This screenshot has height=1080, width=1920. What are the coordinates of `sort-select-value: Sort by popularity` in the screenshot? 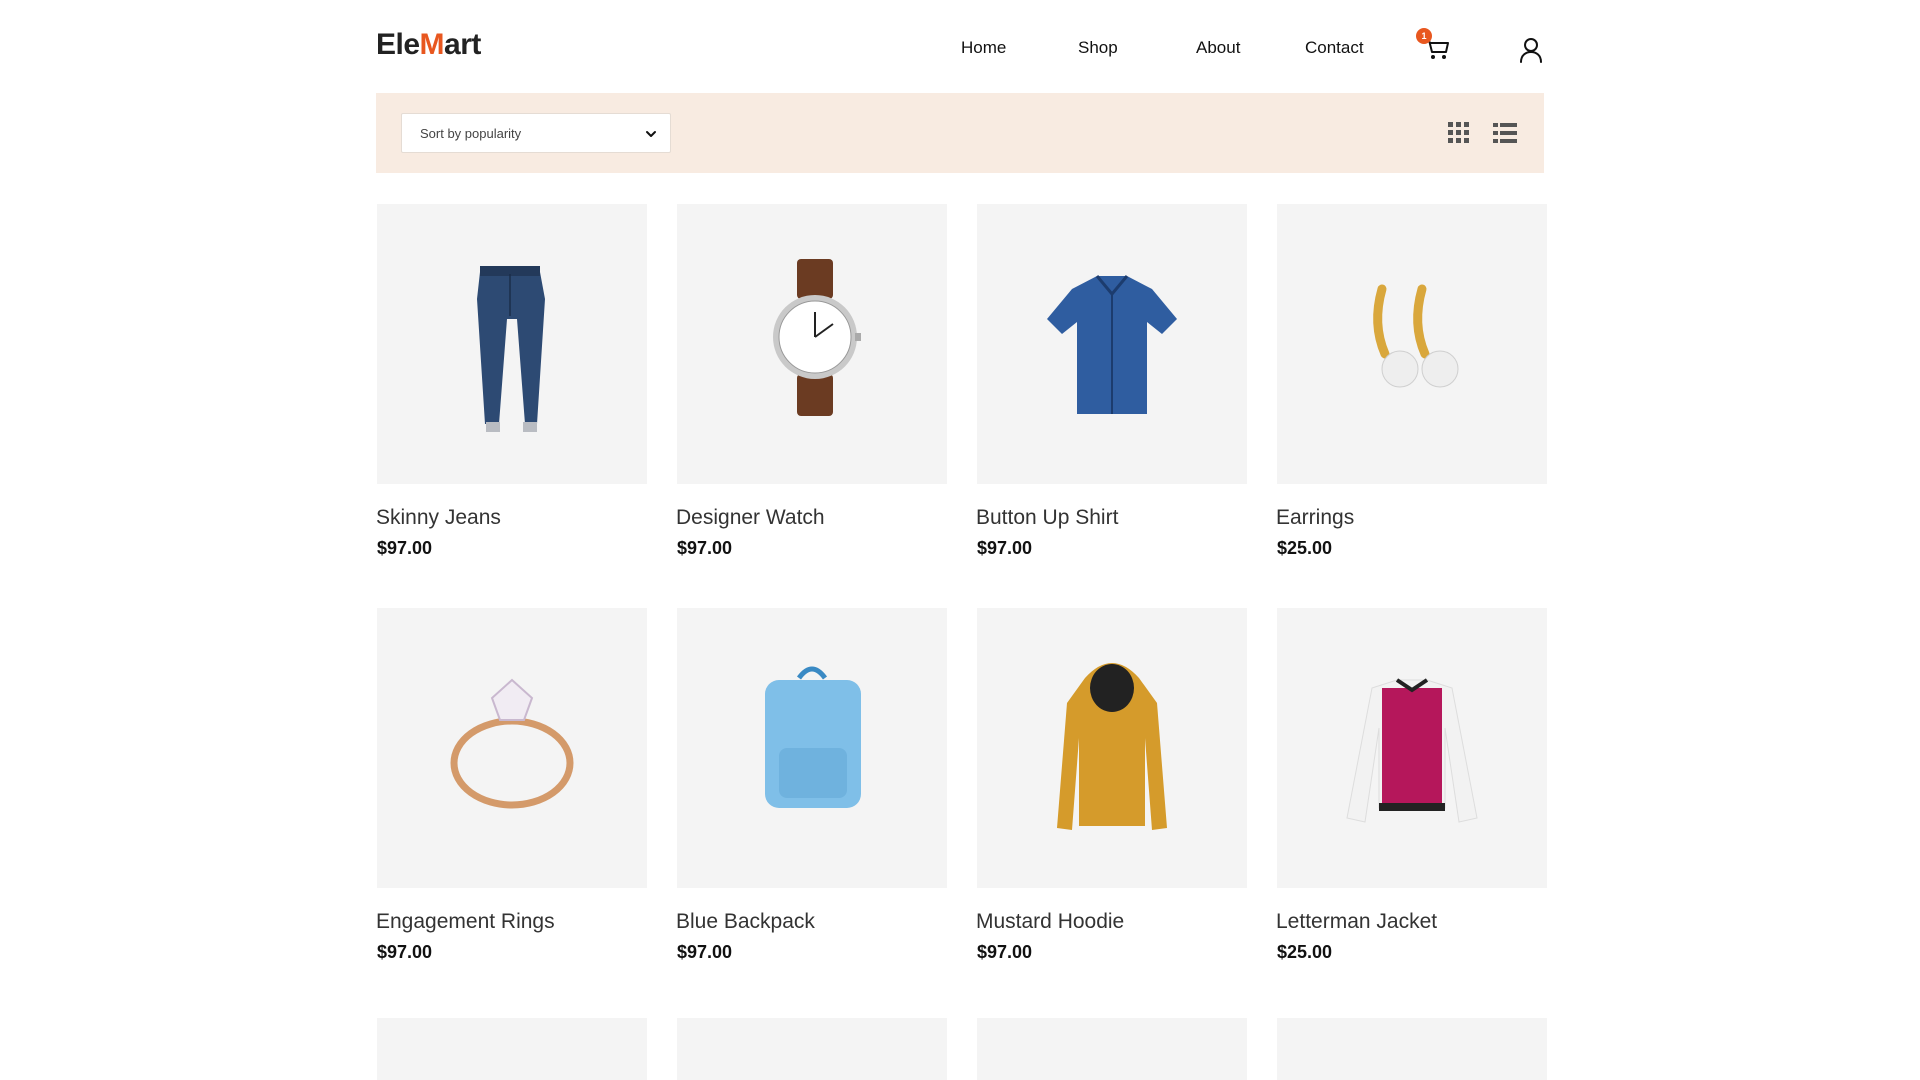 It's located at (471, 133).